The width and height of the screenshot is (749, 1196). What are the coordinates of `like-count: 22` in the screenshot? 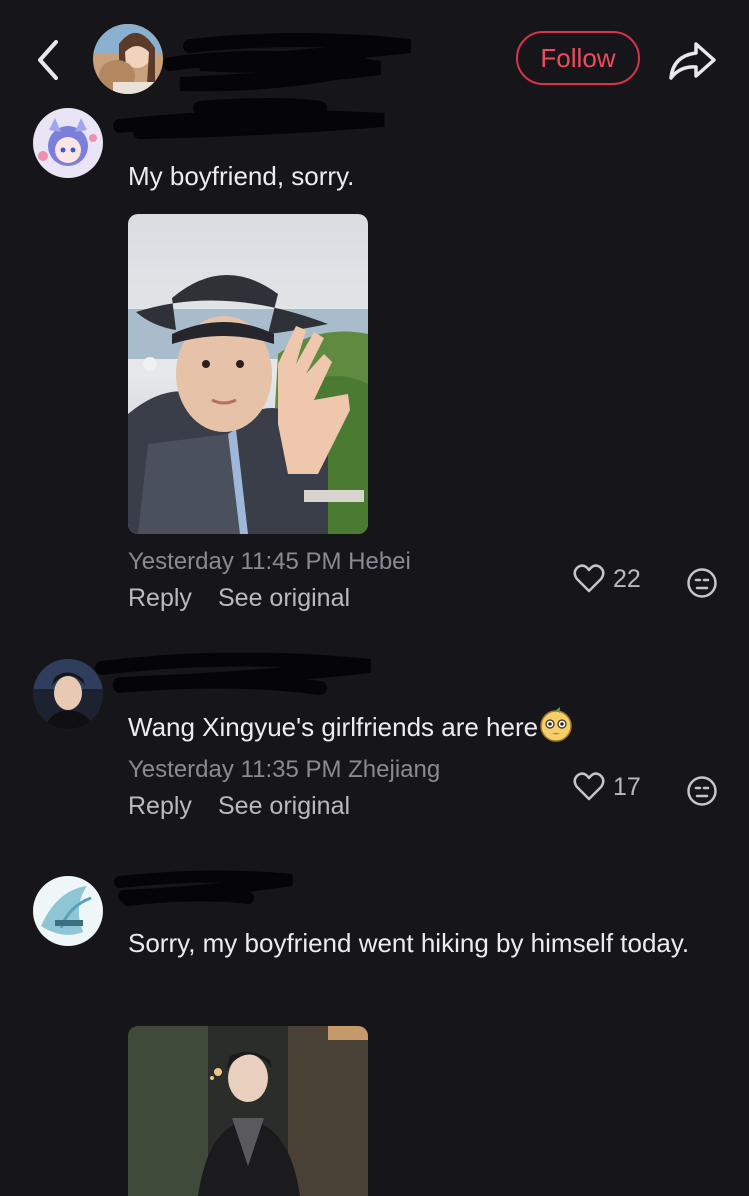 It's located at (627, 578).